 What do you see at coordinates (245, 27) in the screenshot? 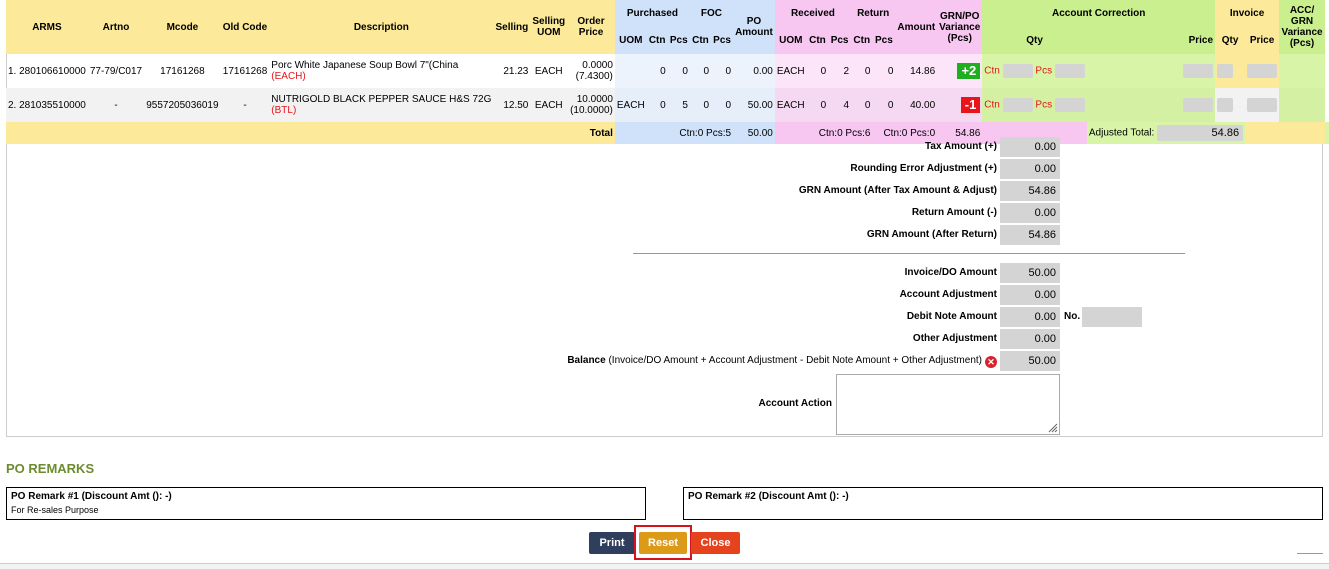
I see `col-old-code: Old Code` at bounding box center [245, 27].